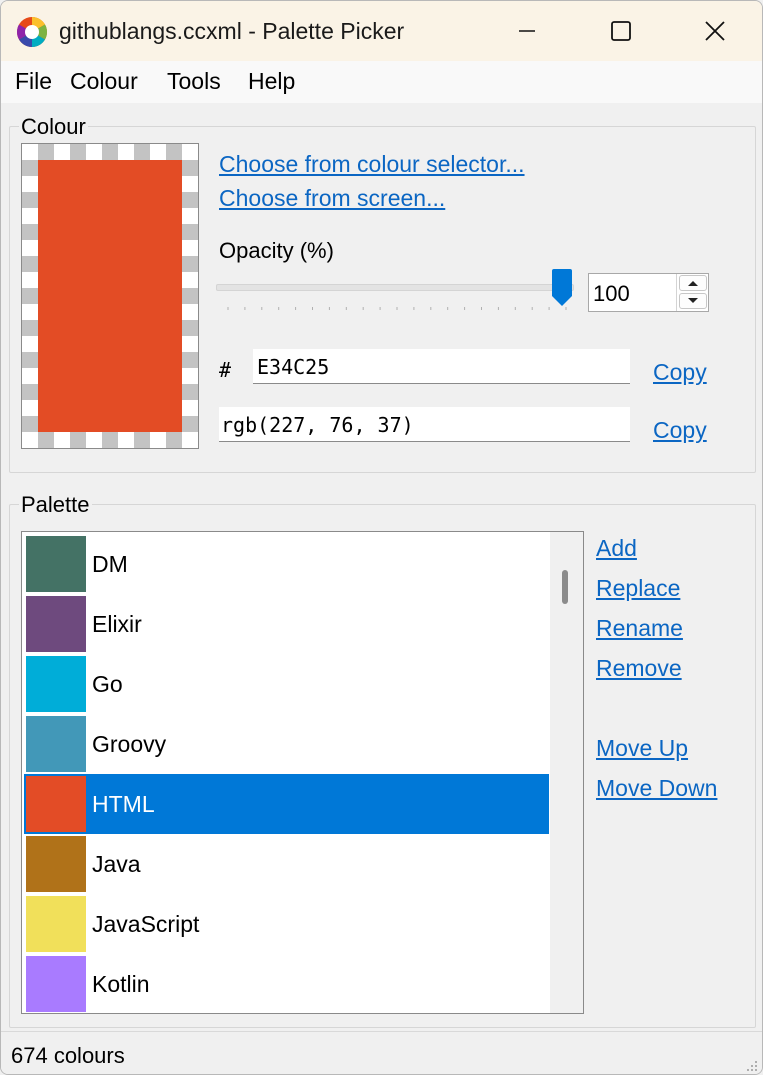 The height and width of the screenshot is (1075, 763). I want to click on minimize-button, so click(527, 31).